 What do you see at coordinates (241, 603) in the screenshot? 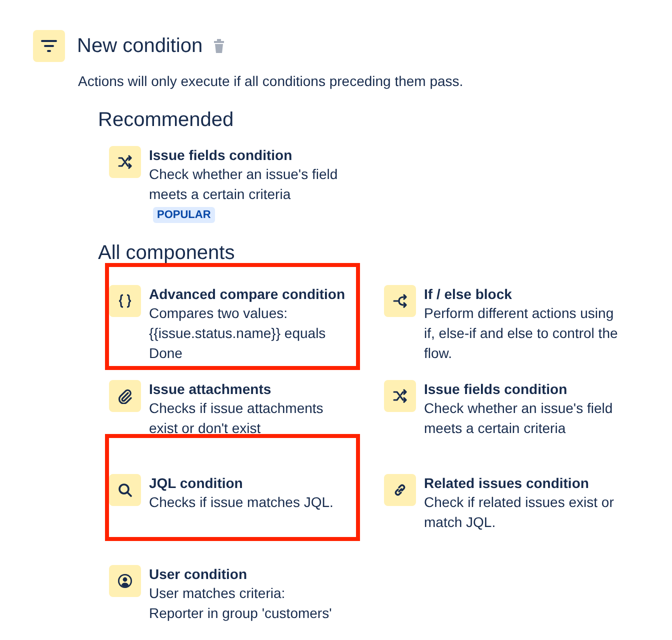
I see `component-description: User matches criteria: Reporter in group 'customers'` at bounding box center [241, 603].